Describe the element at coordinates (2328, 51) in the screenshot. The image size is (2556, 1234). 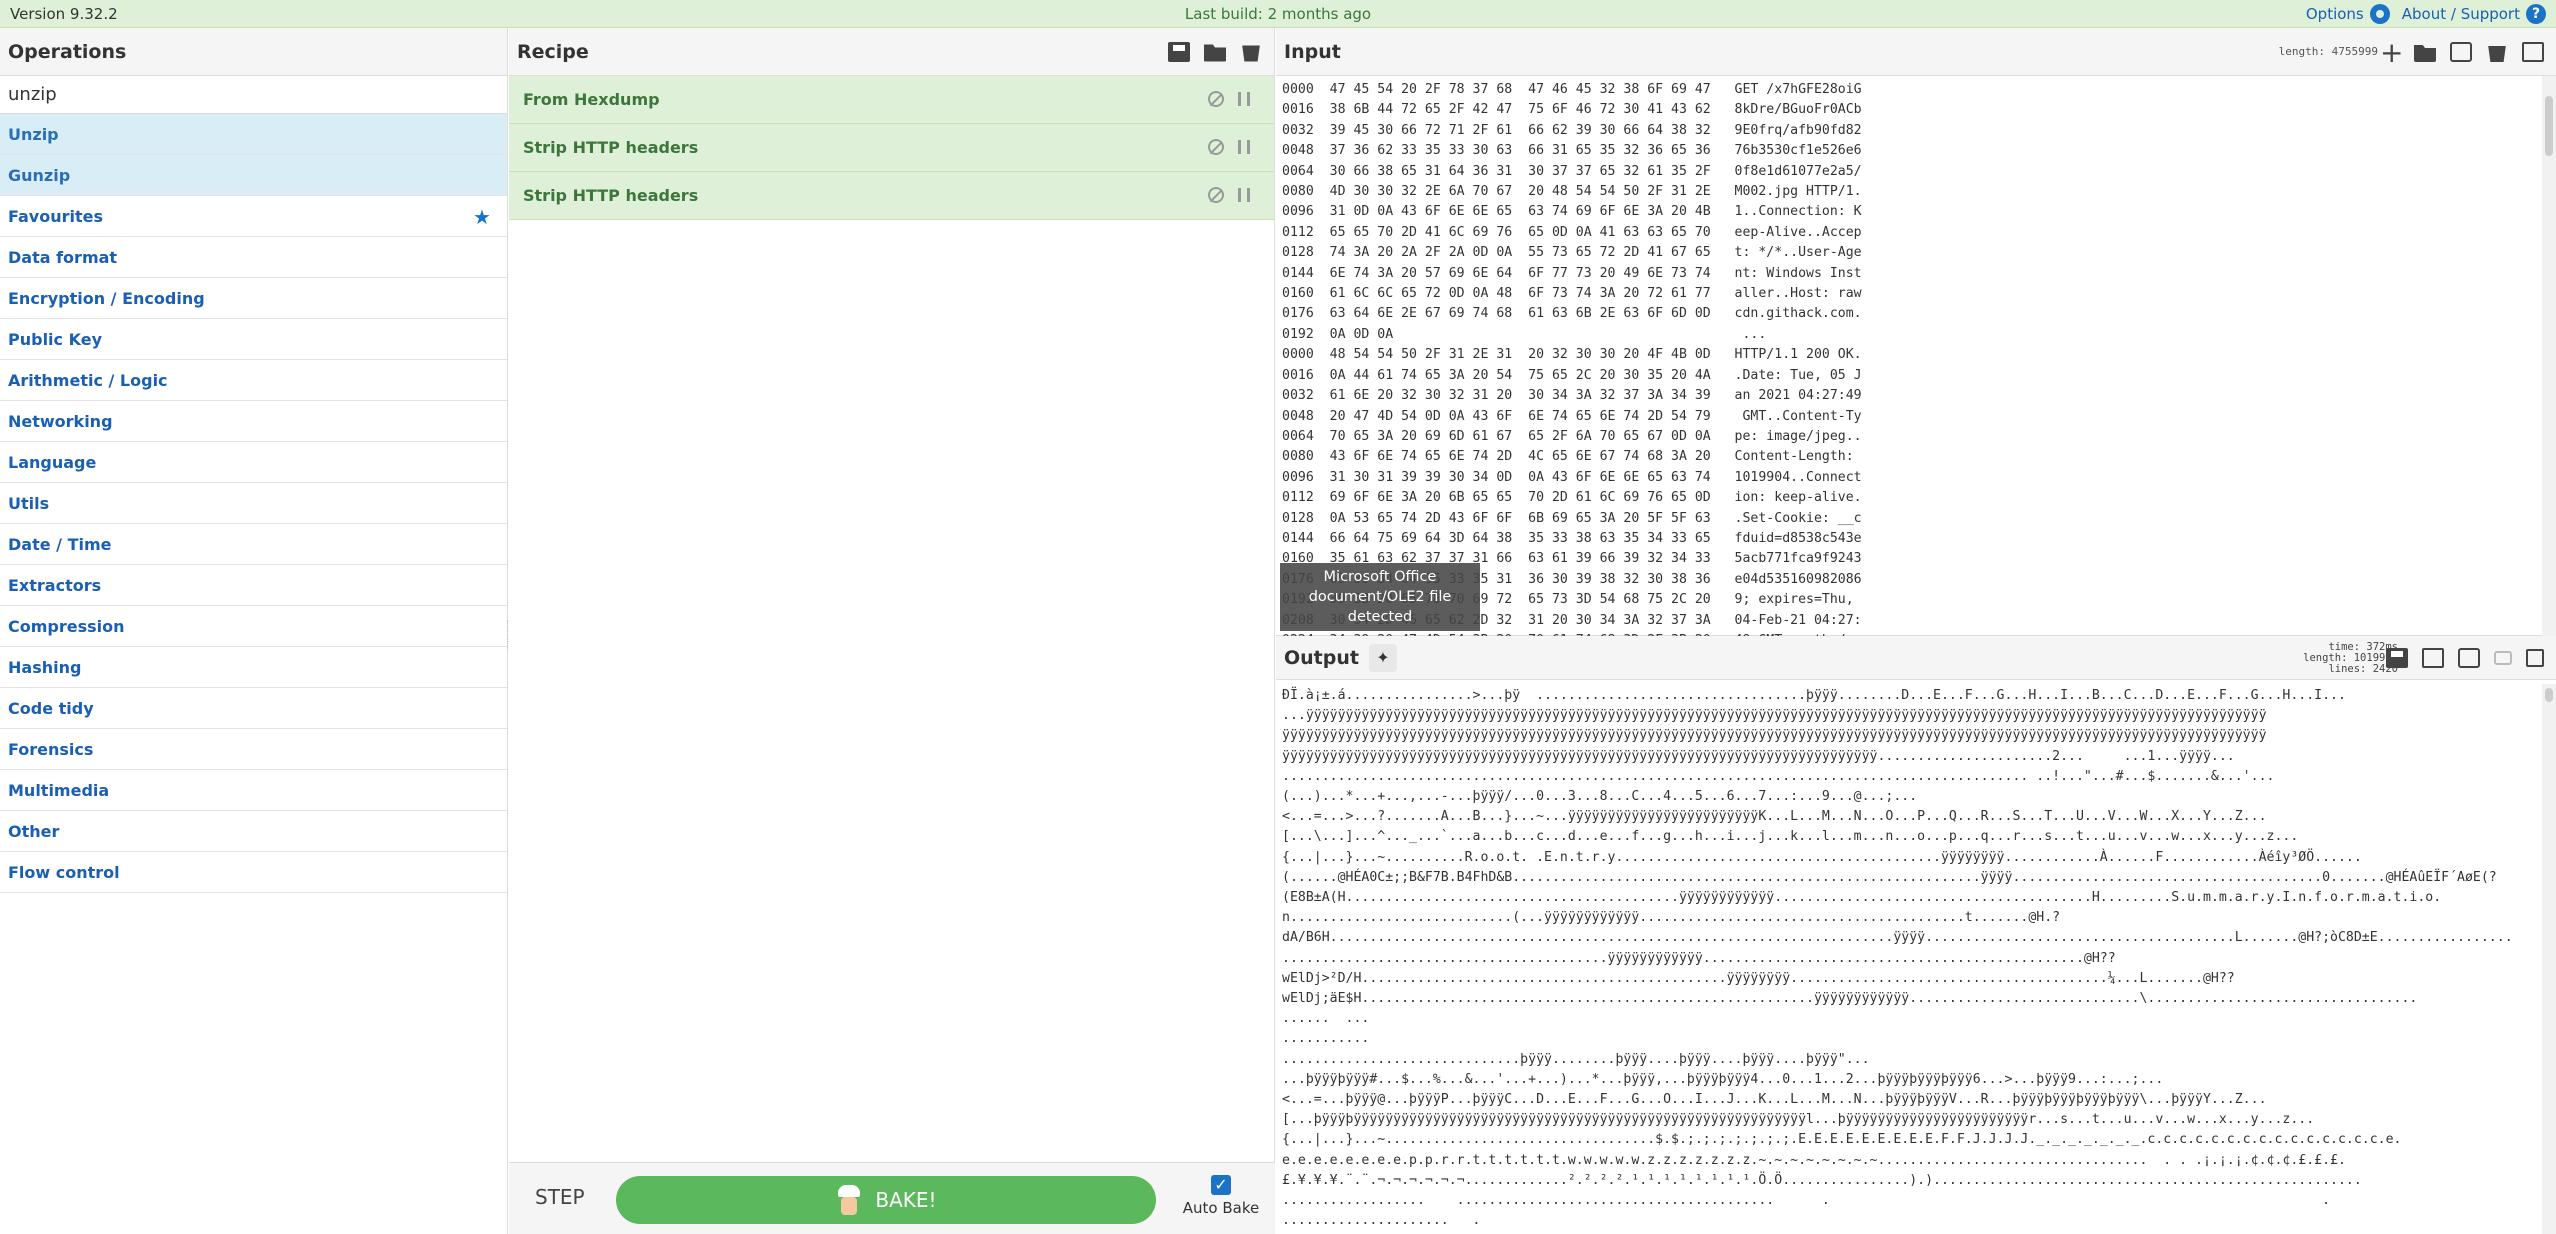
I see `input-length: length: 4755999` at that location.